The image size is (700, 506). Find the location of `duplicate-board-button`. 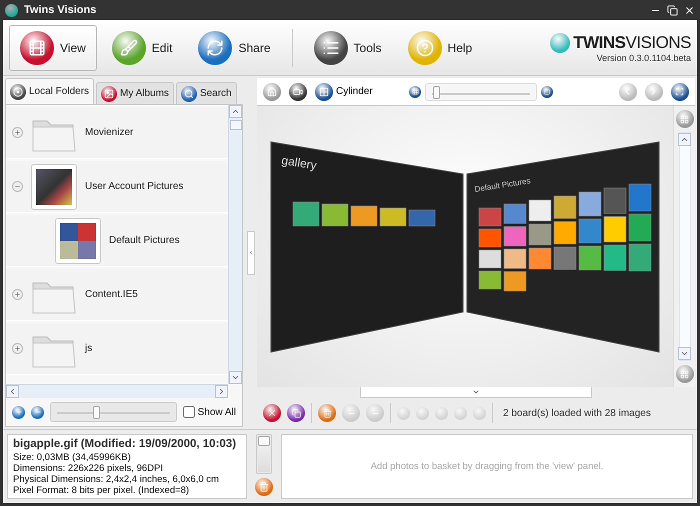

duplicate-board-button is located at coordinates (296, 413).